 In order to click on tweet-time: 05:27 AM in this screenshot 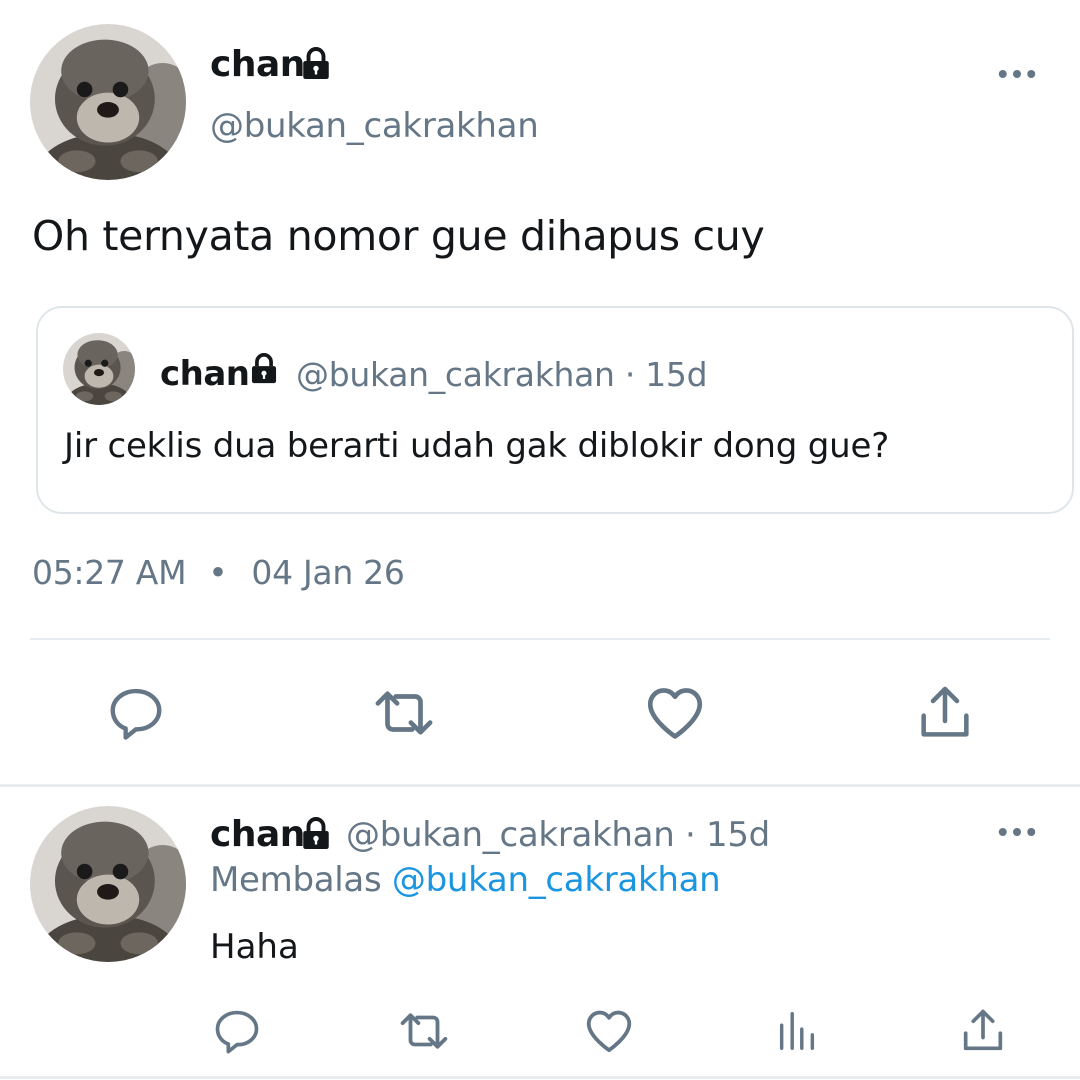, I will do `click(109, 572)`.